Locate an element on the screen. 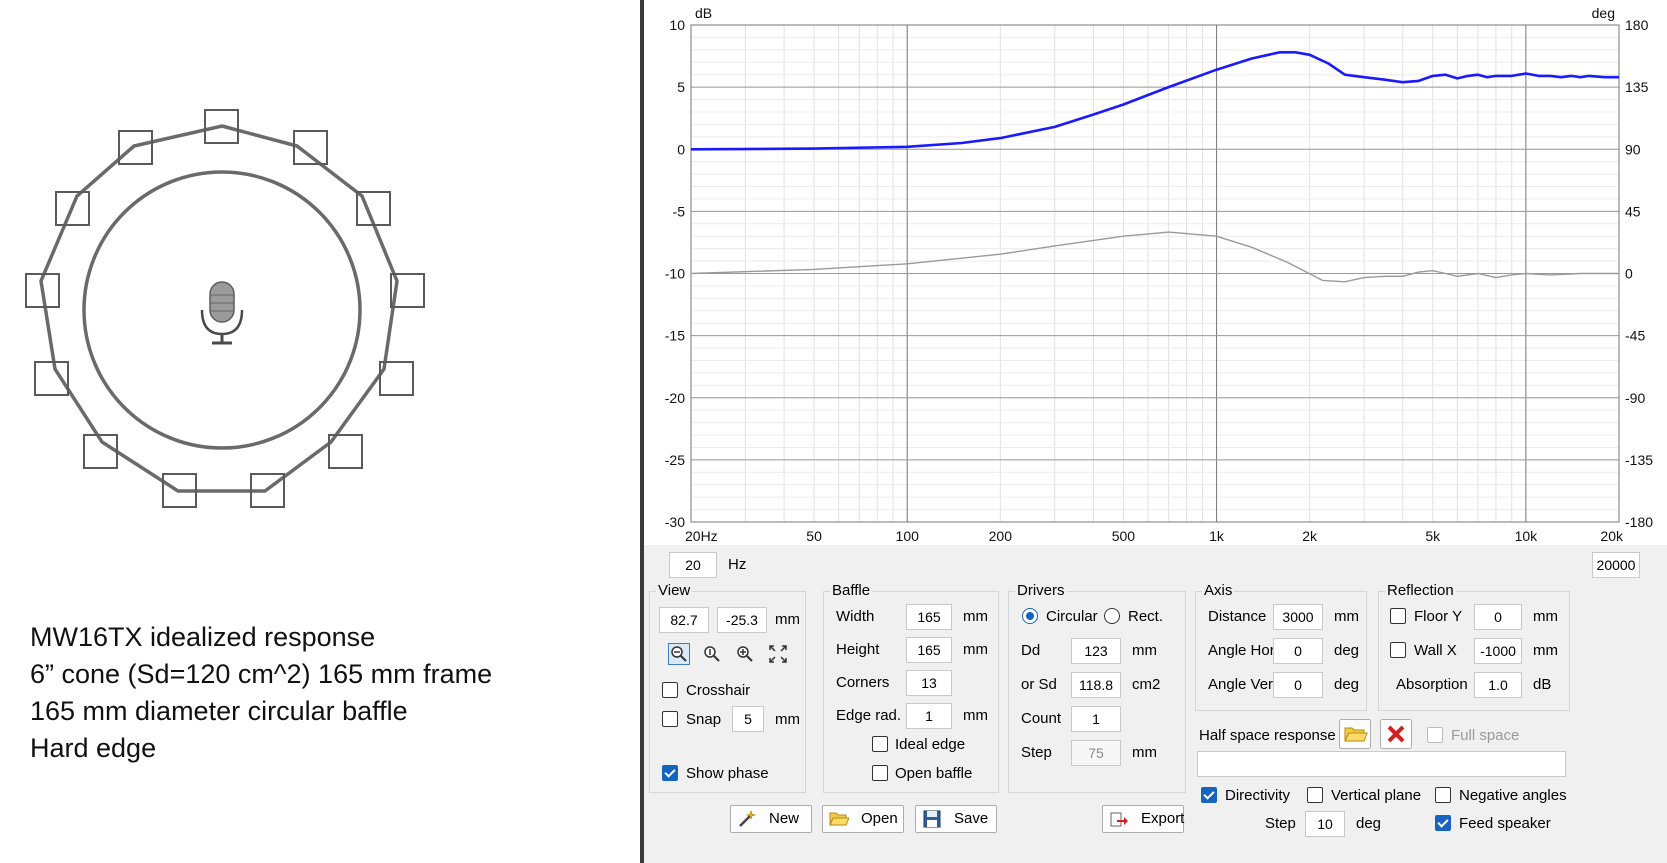 This screenshot has width=1667, height=863. open-folder-icon is located at coordinates (1355, 734).